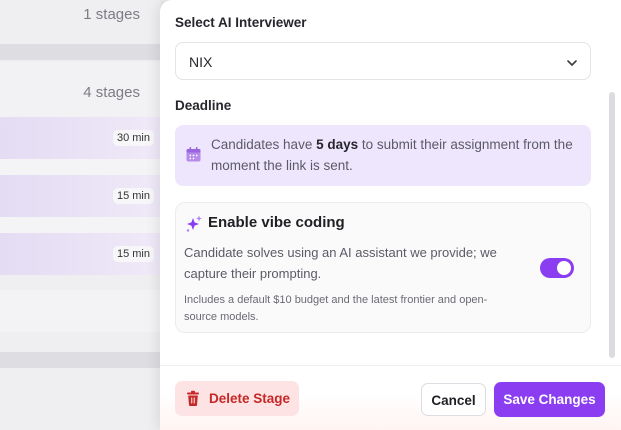 The height and width of the screenshot is (430, 621). Describe the element at coordinates (193, 157) in the screenshot. I see `calendar-icon` at that location.